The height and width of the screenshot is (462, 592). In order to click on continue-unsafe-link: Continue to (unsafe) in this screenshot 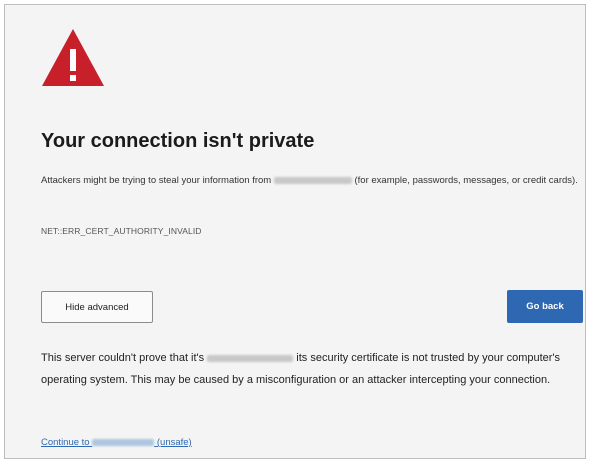, I will do `click(116, 442)`.